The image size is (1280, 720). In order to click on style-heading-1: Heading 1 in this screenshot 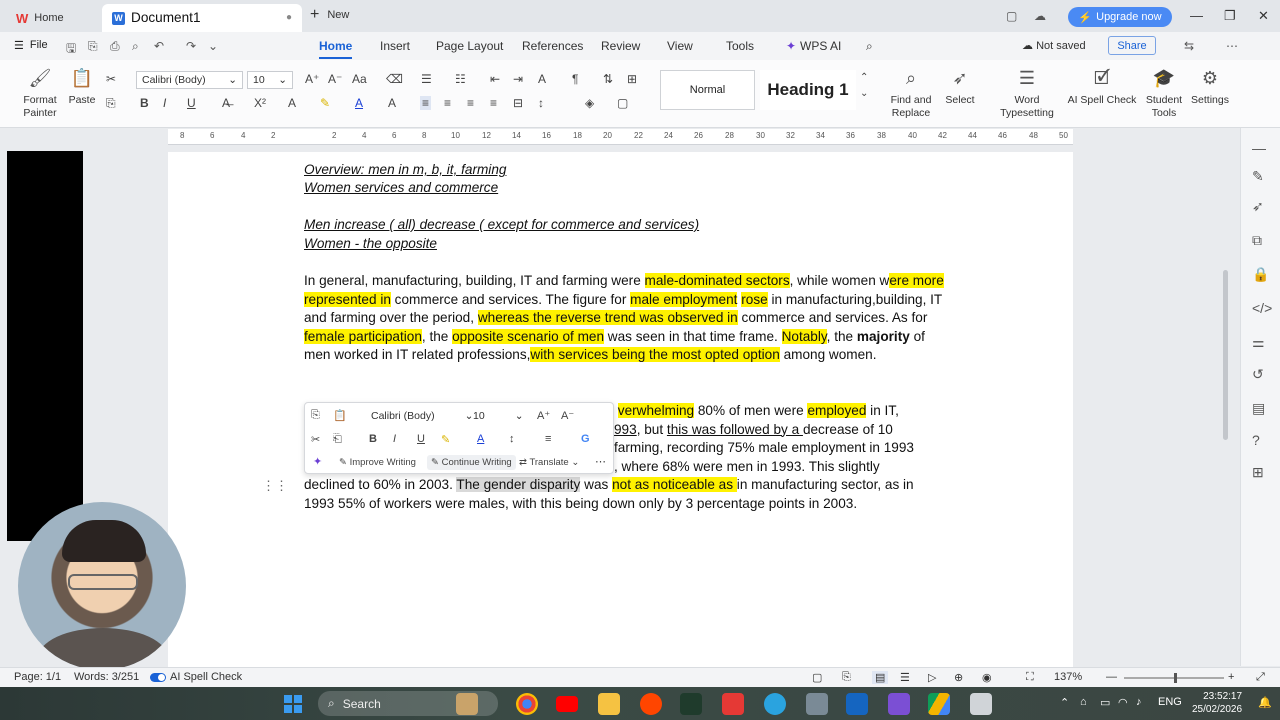, I will do `click(808, 90)`.